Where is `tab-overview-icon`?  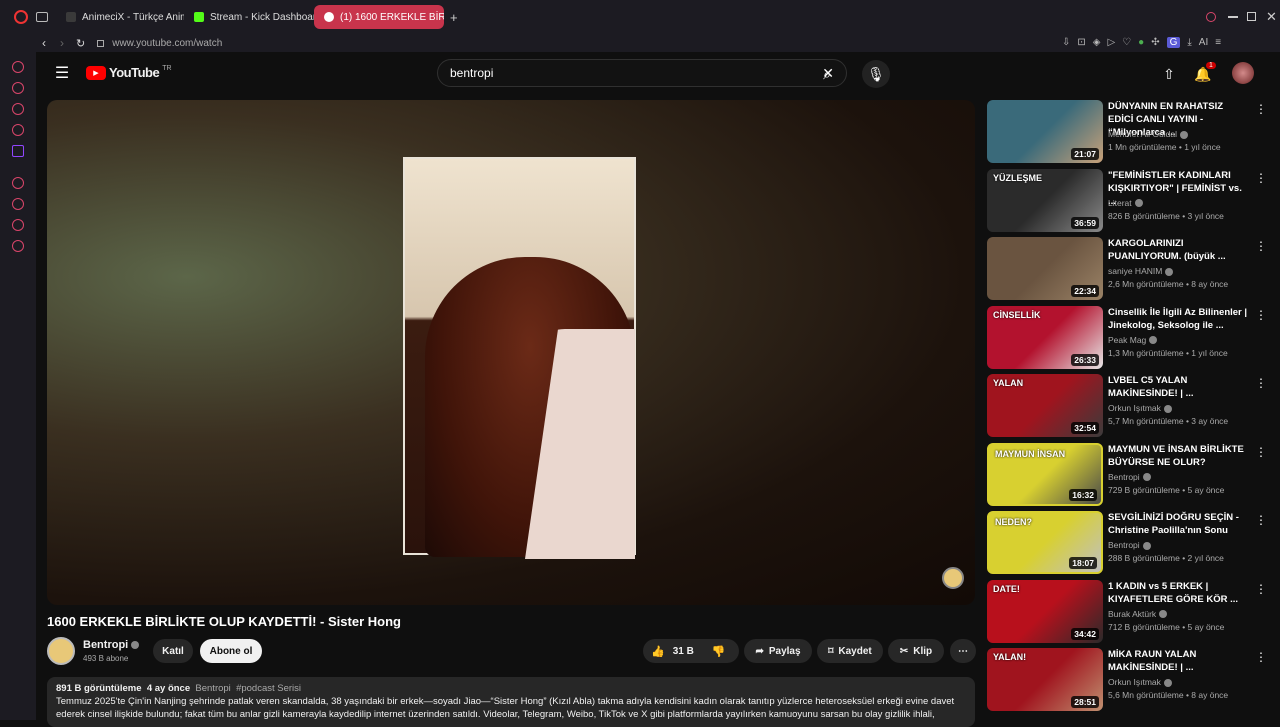
tab-overview-icon is located at coordinates (42, 17).